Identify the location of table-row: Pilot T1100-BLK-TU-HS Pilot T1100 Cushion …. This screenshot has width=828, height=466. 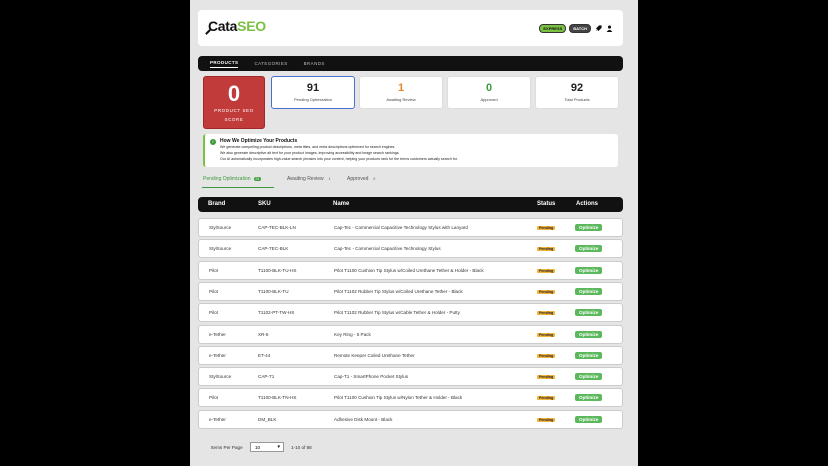
(410, 270).